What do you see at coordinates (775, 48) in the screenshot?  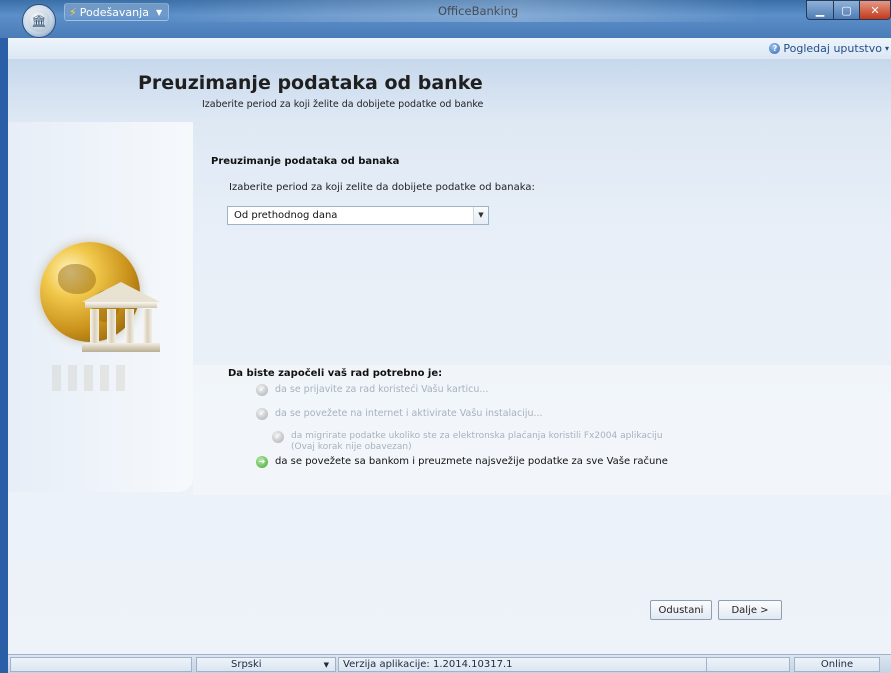 I see `help-icon: ?` at bounding box center [775, 48].